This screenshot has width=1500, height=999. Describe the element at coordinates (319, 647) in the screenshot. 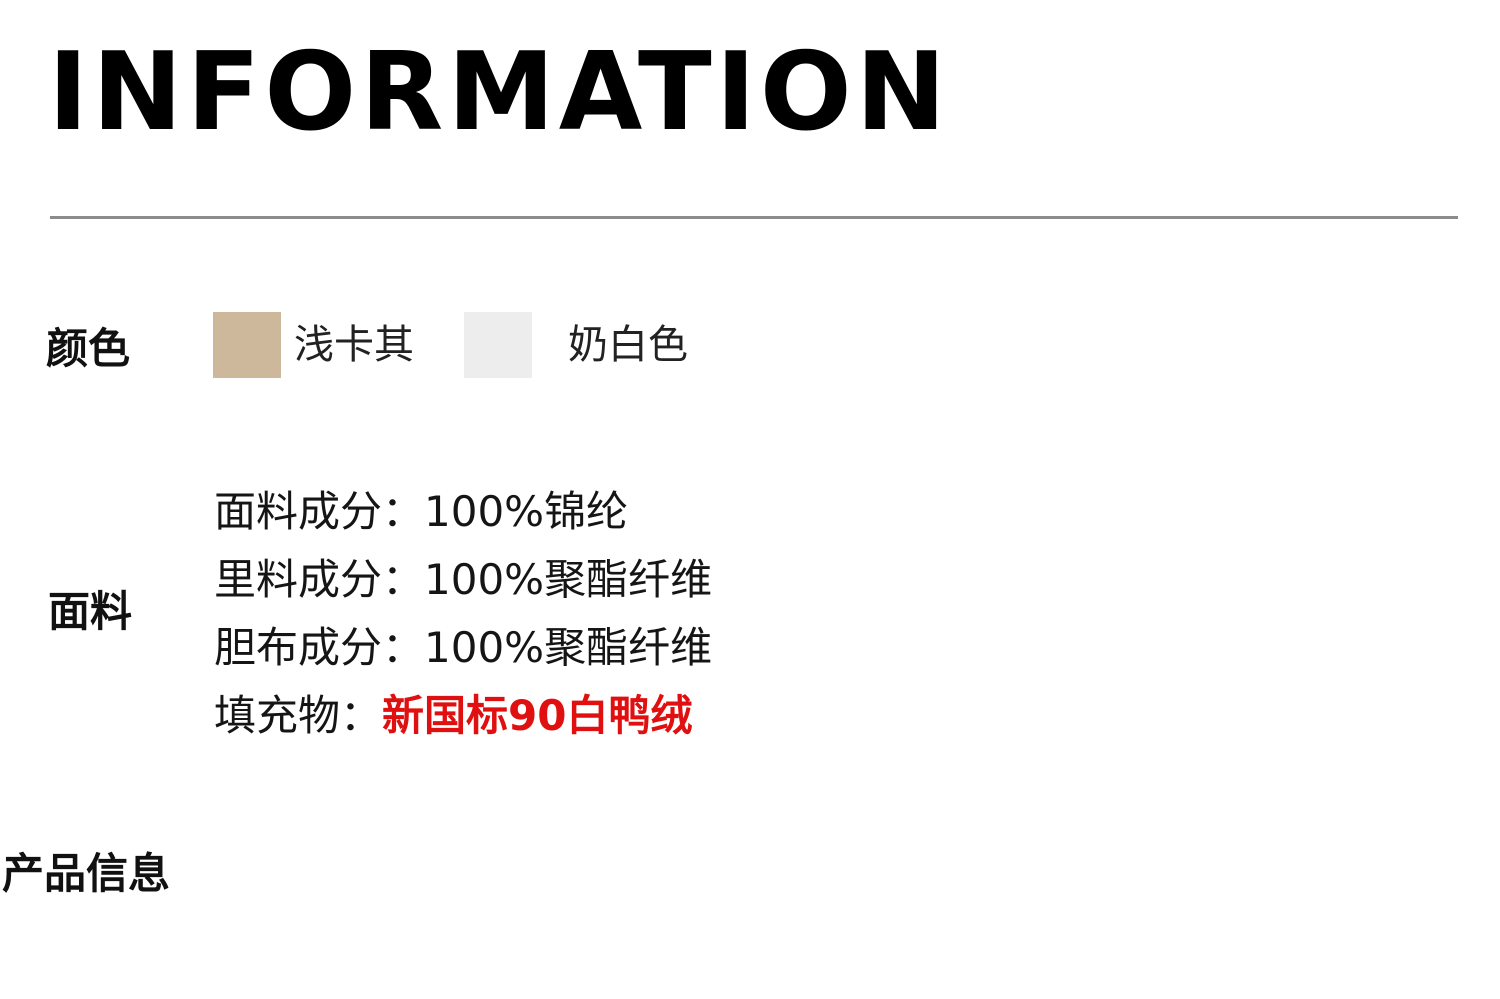

I see `fabric-line-label: 胆布成分：` at that location.